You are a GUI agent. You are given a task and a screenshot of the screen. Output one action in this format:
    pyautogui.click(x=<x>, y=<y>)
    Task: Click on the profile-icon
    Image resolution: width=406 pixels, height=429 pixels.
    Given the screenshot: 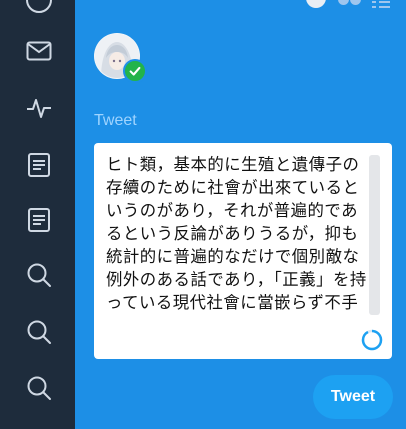 What is the action you would take?
    pyautogui.click(x=39, y=6)
    